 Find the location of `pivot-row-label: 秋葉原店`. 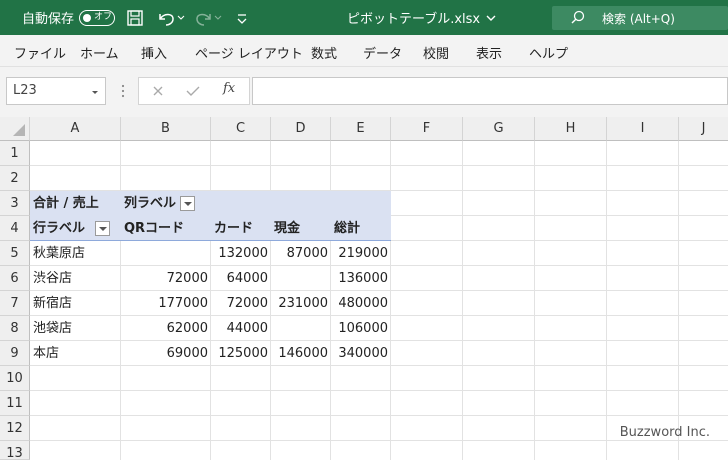

pivot-row-label: 秋葉原店 is located at coordinates (75, 253).